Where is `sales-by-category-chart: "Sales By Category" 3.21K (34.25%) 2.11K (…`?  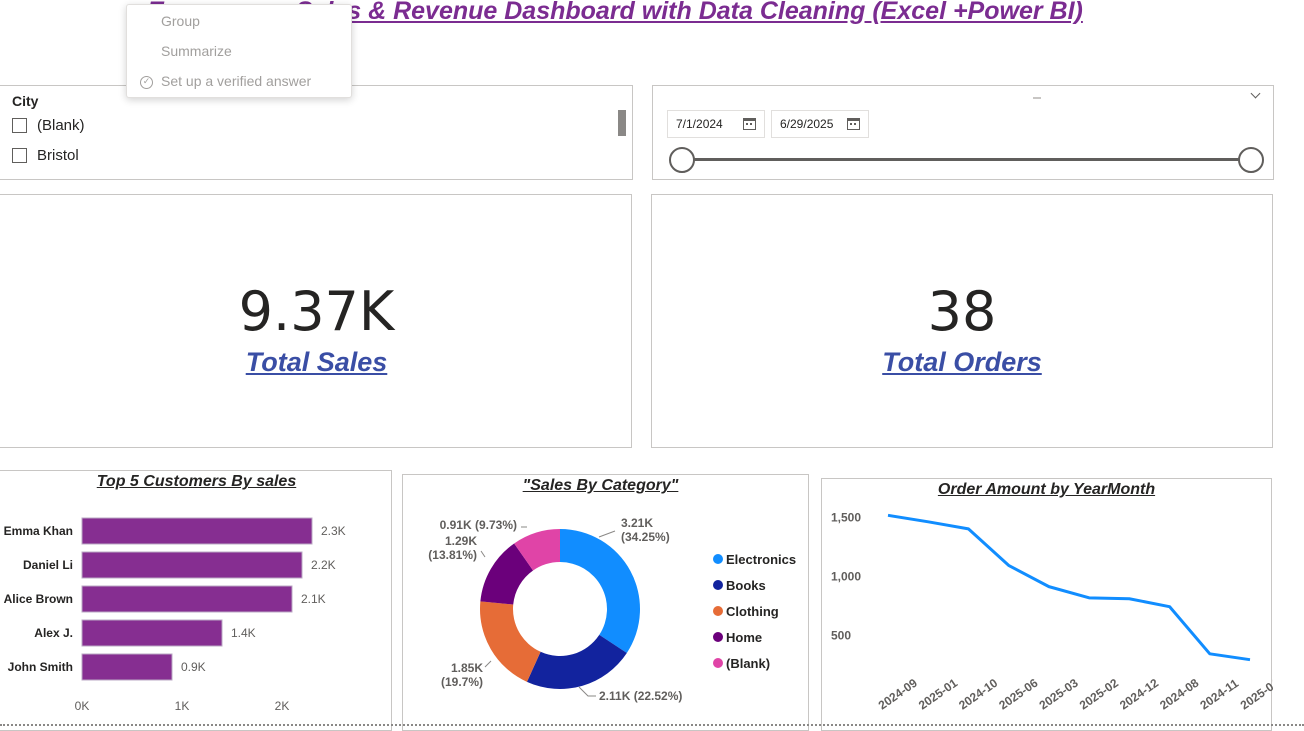
sales-by-category-chart: "Sales By Category" 3.21K (34.25%) 2.11K (… is located at coordinates (605, 602).